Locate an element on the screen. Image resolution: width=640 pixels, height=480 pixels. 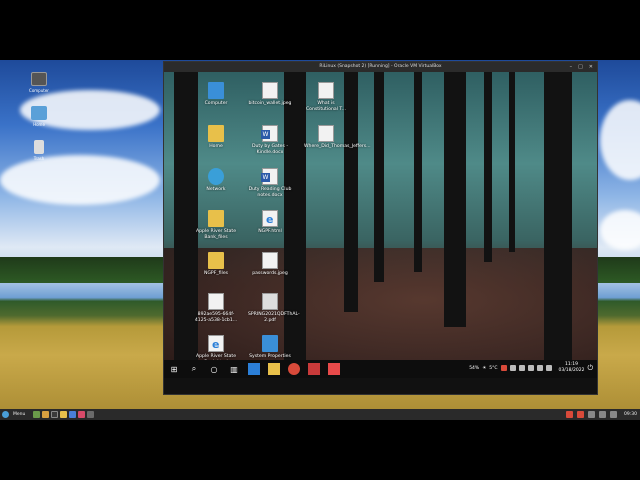
guest-icon-computer: Computer is located at coordinates (216, 94).